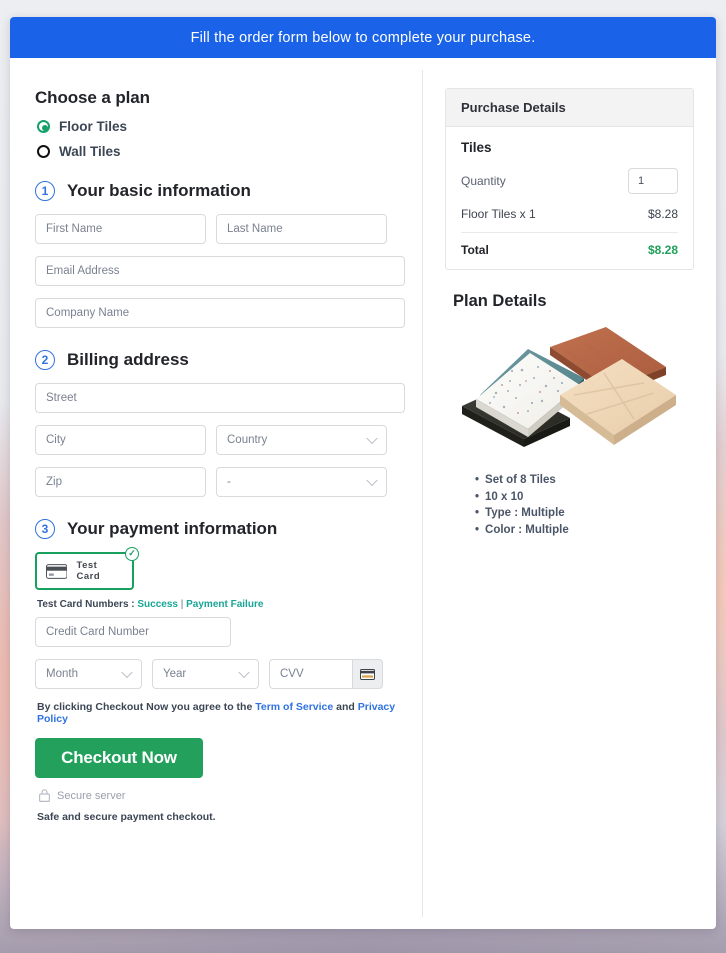  What do you see at coordinates (88, 674) in the screenshot?
I see `expiry-month-select: Month` at bounding box center [88, 674].